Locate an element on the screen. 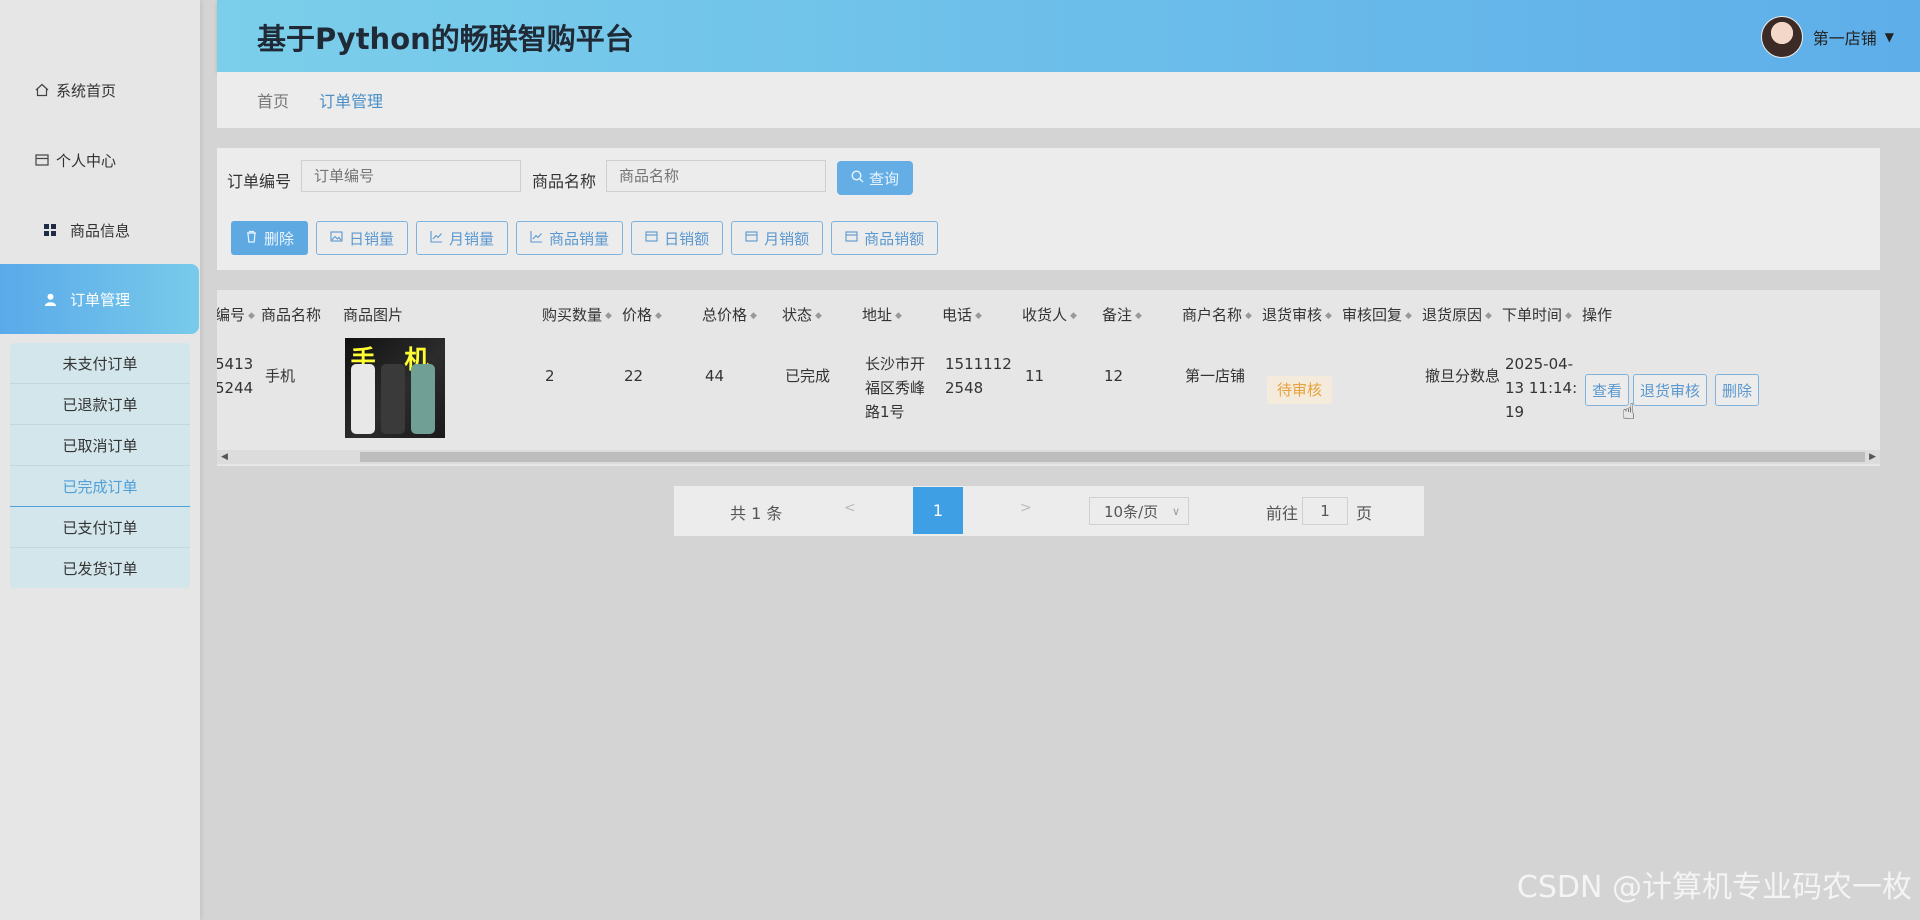 The image size is (1920, 920). pagination-total: 共 1 条 is located at coordinates (756, 513).